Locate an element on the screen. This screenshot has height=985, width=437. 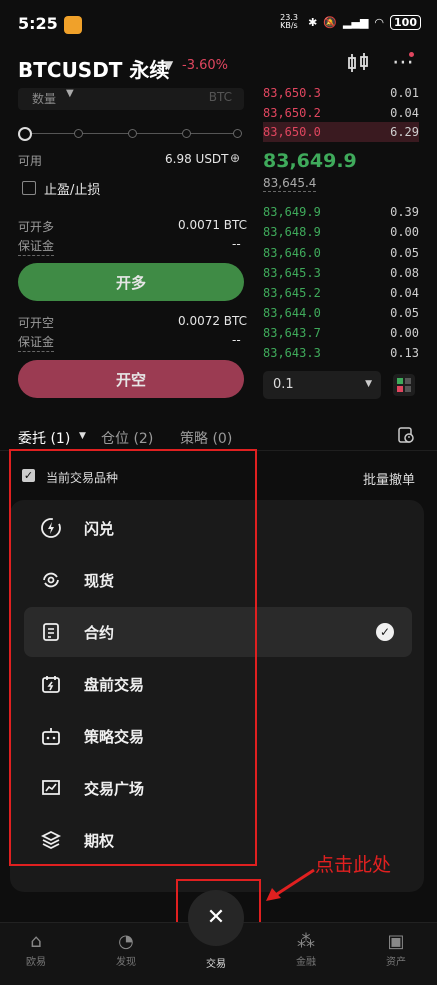
candlestick-icon is located at coordinates (358, 65).